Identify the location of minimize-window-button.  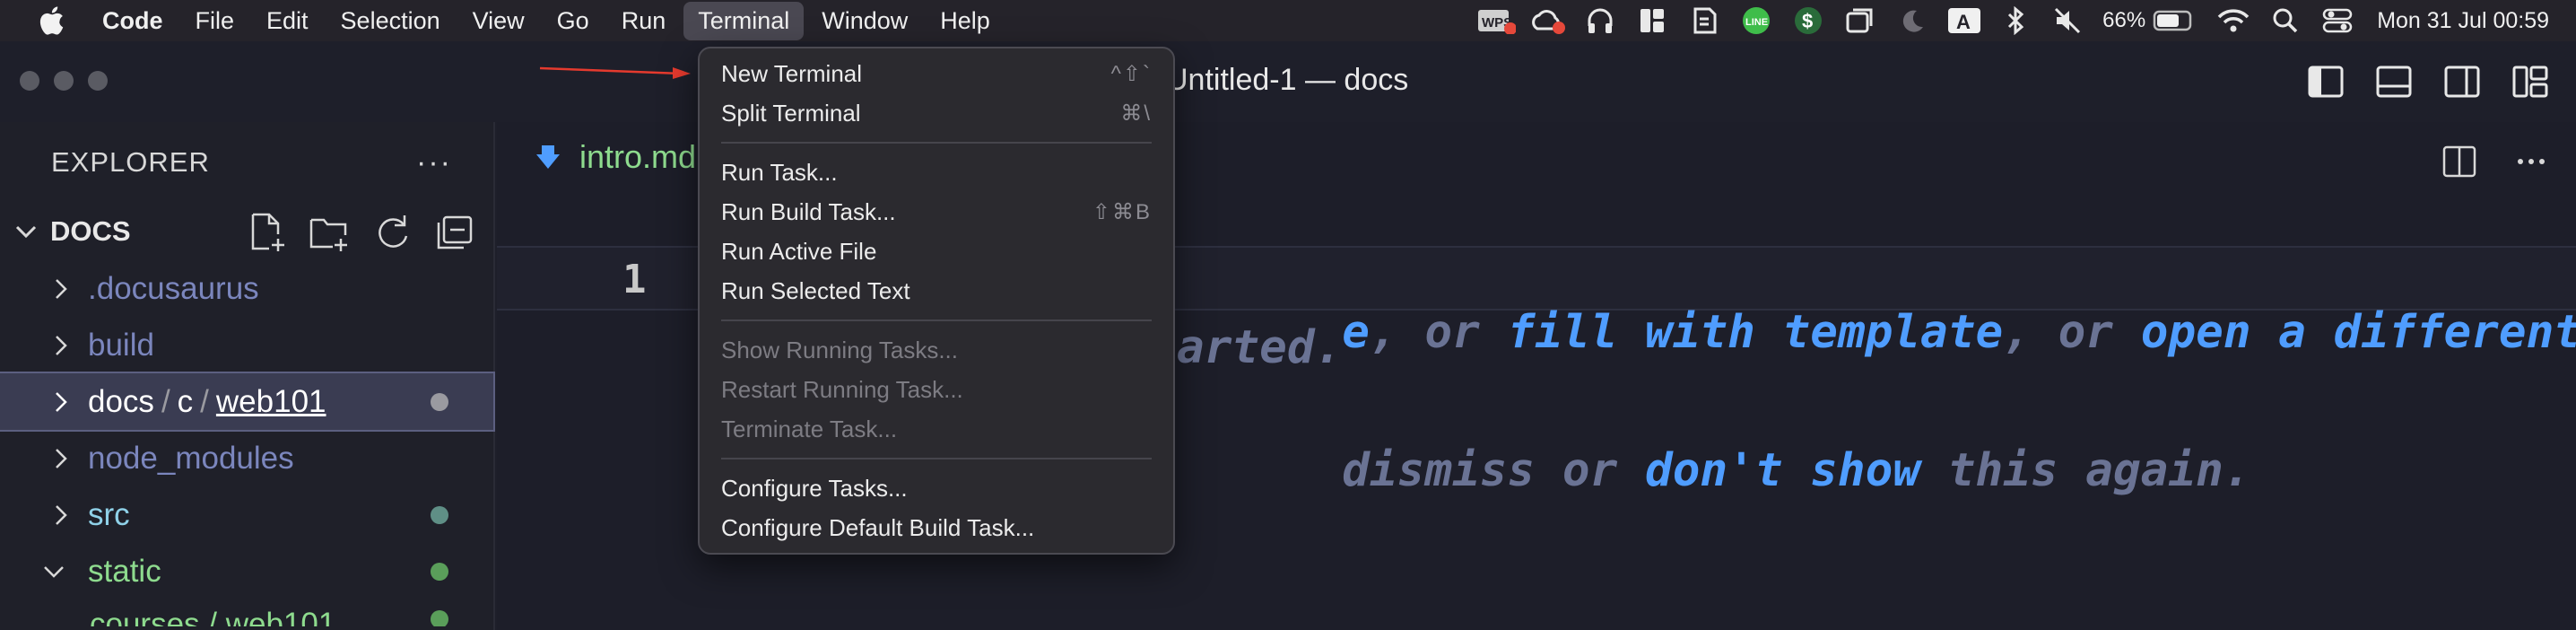
(64, 81).